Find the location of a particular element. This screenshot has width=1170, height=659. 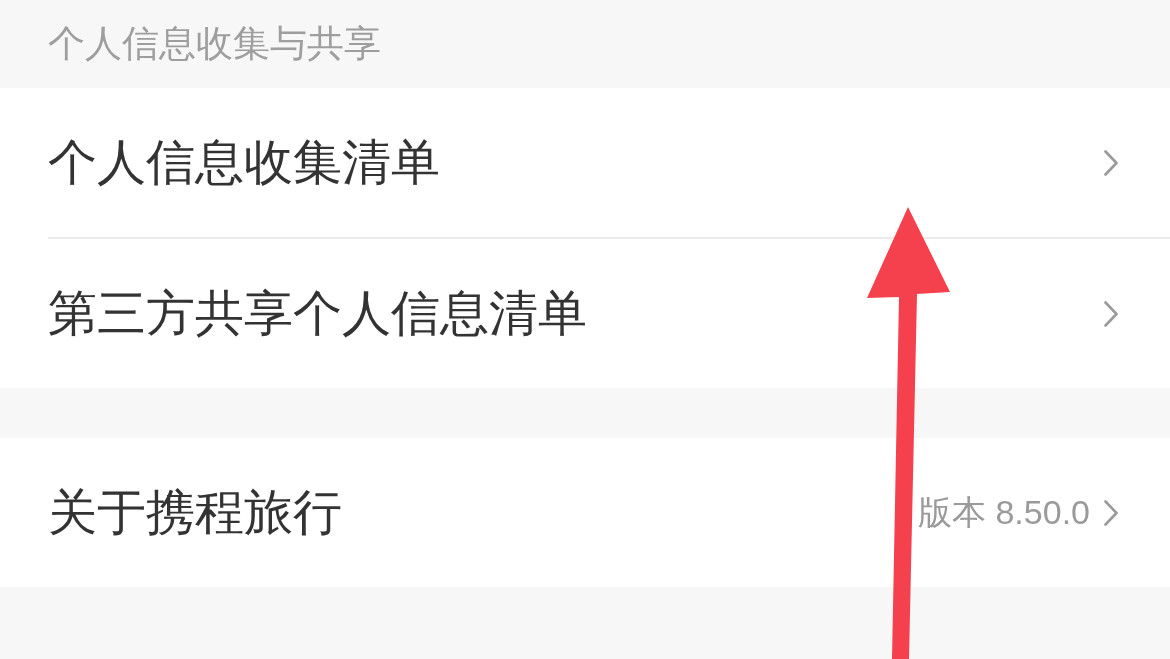

version-text: 版本 8.50.0 is located at coordinates (1004, 512).